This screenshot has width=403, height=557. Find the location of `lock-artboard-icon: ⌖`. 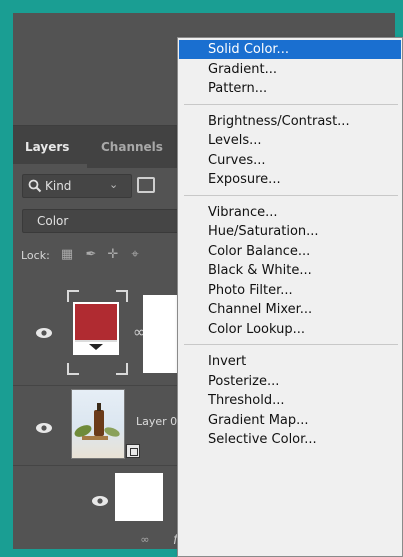

lock-artboard-icon: ⌖ is located at coordinates (135, 255).